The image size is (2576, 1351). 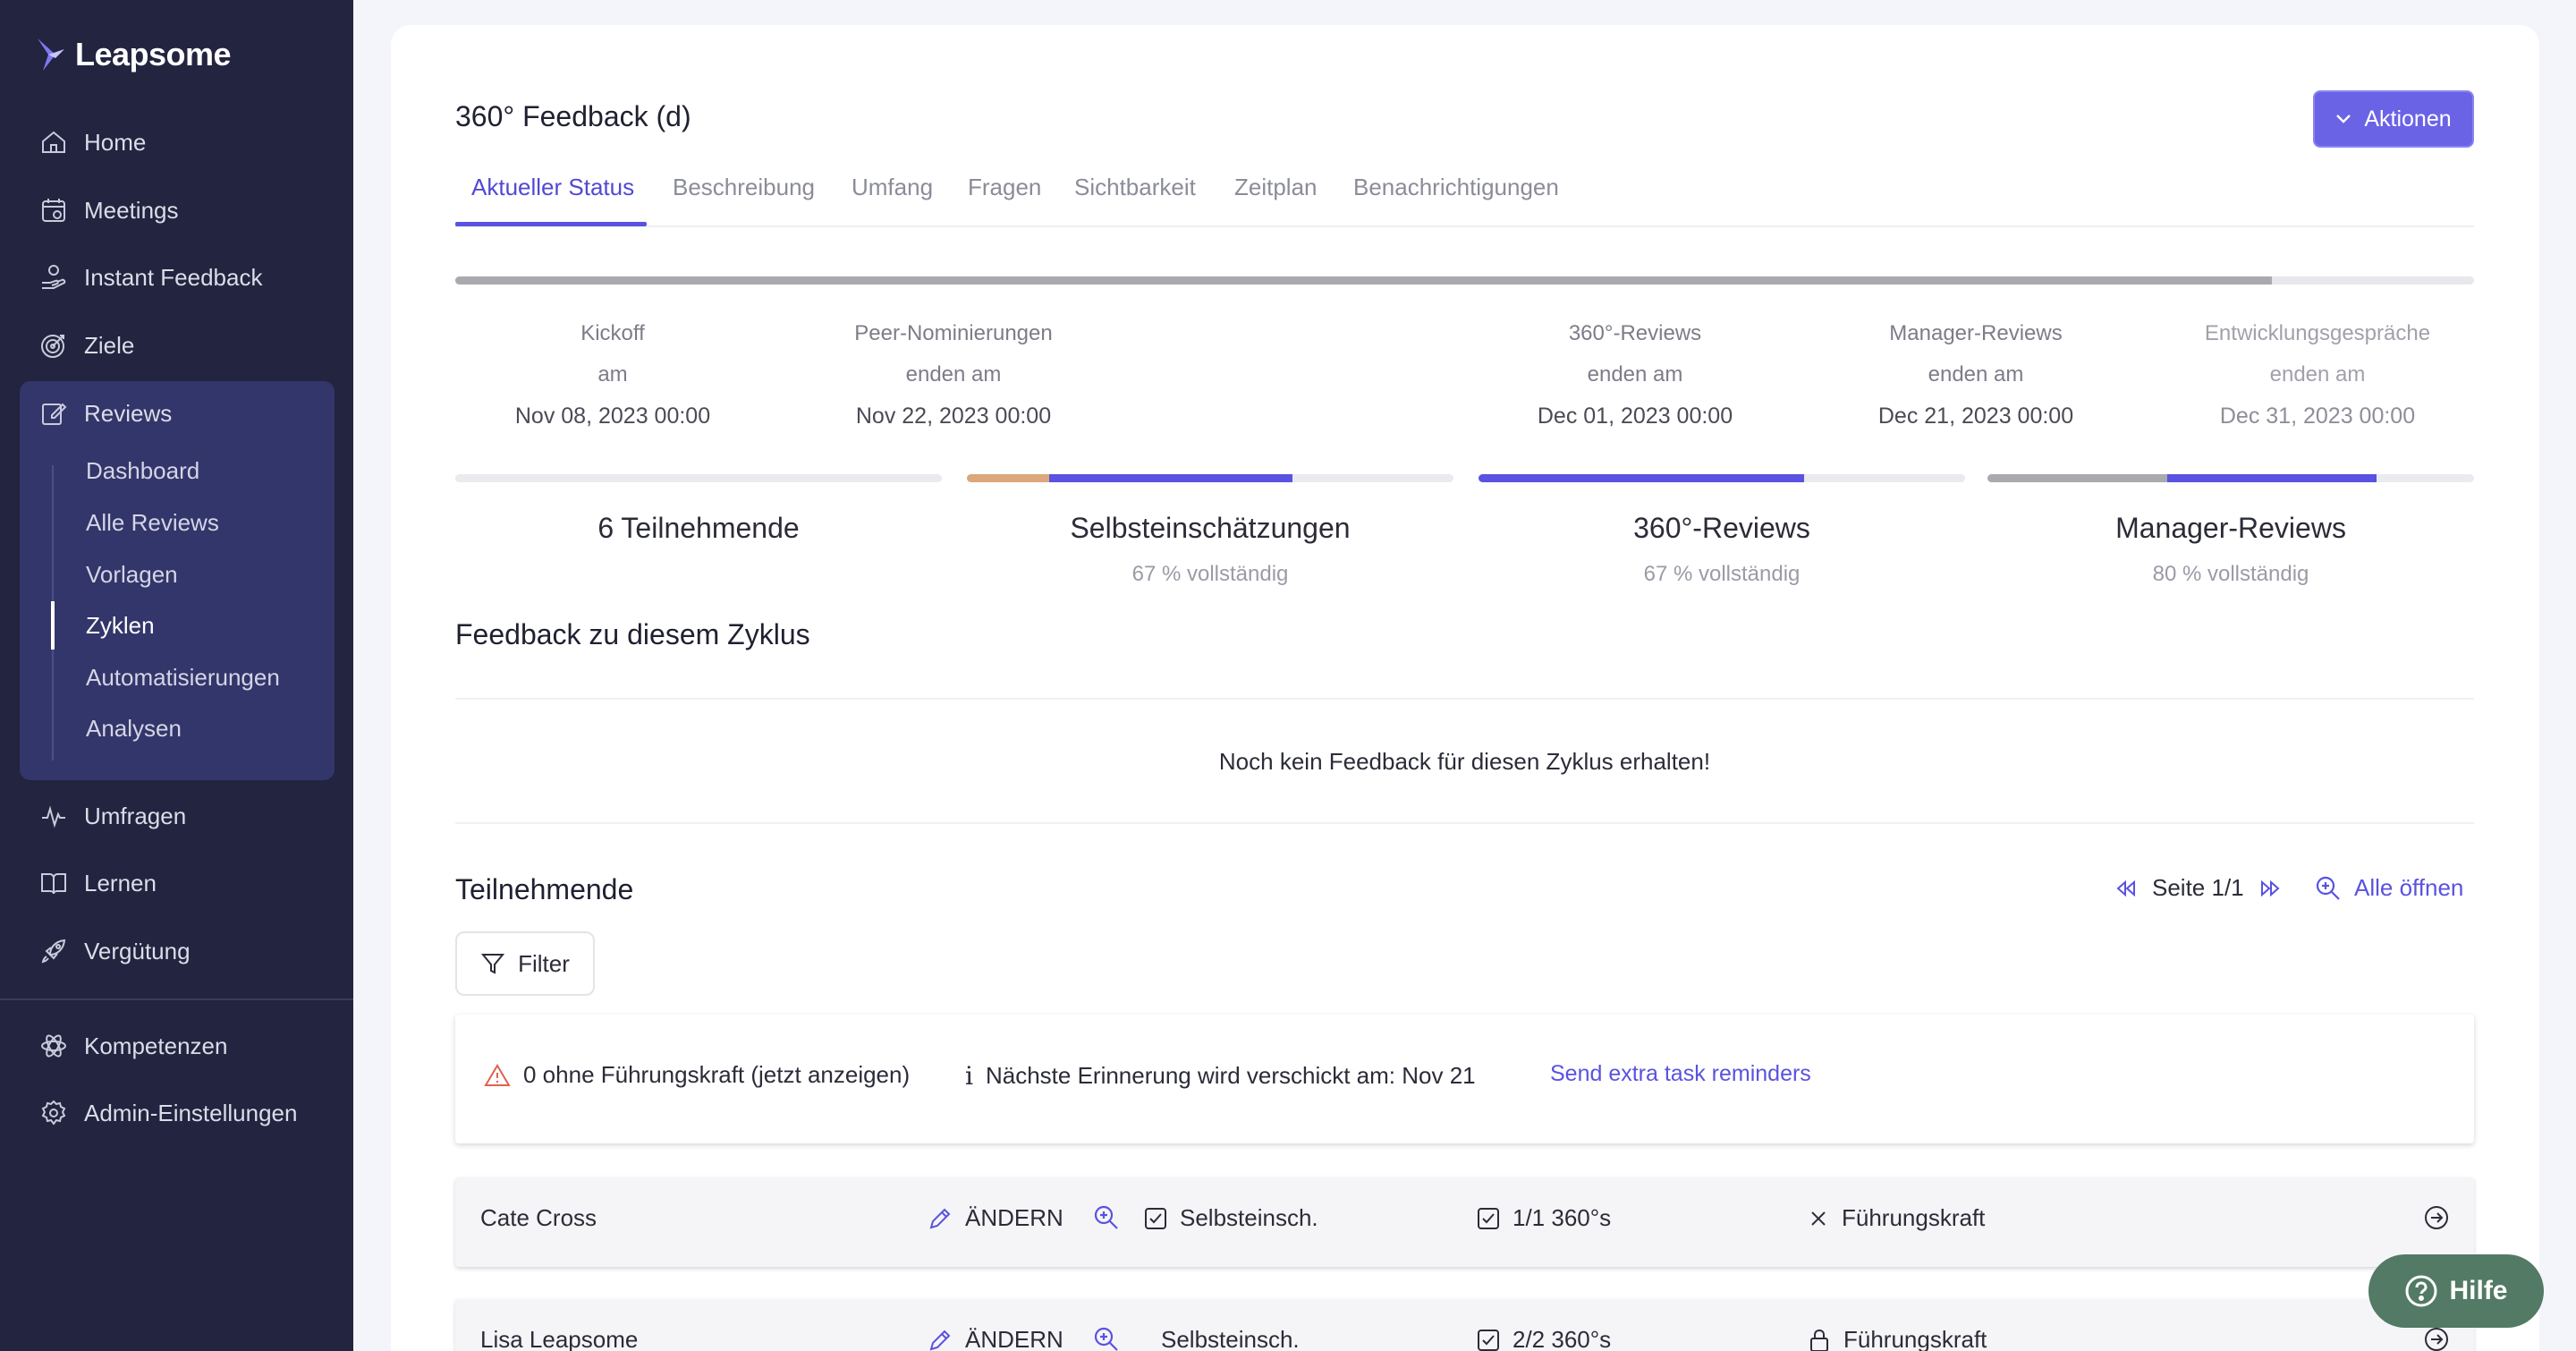 I want to click on page-label: Seite 1/1, so click(x=2198, y=888).